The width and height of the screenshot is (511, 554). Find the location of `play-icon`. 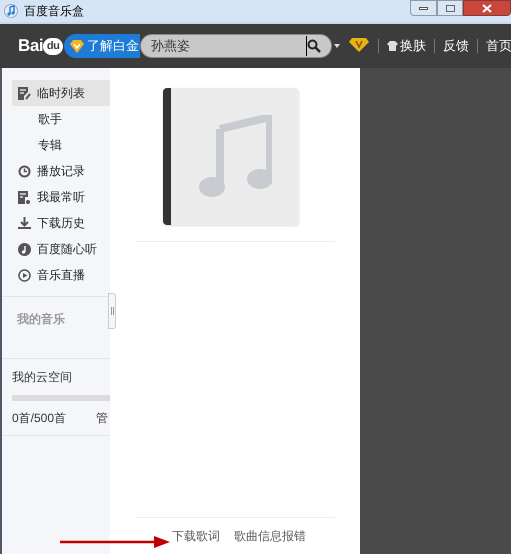

play-icon is located at coordinates (24, 275).